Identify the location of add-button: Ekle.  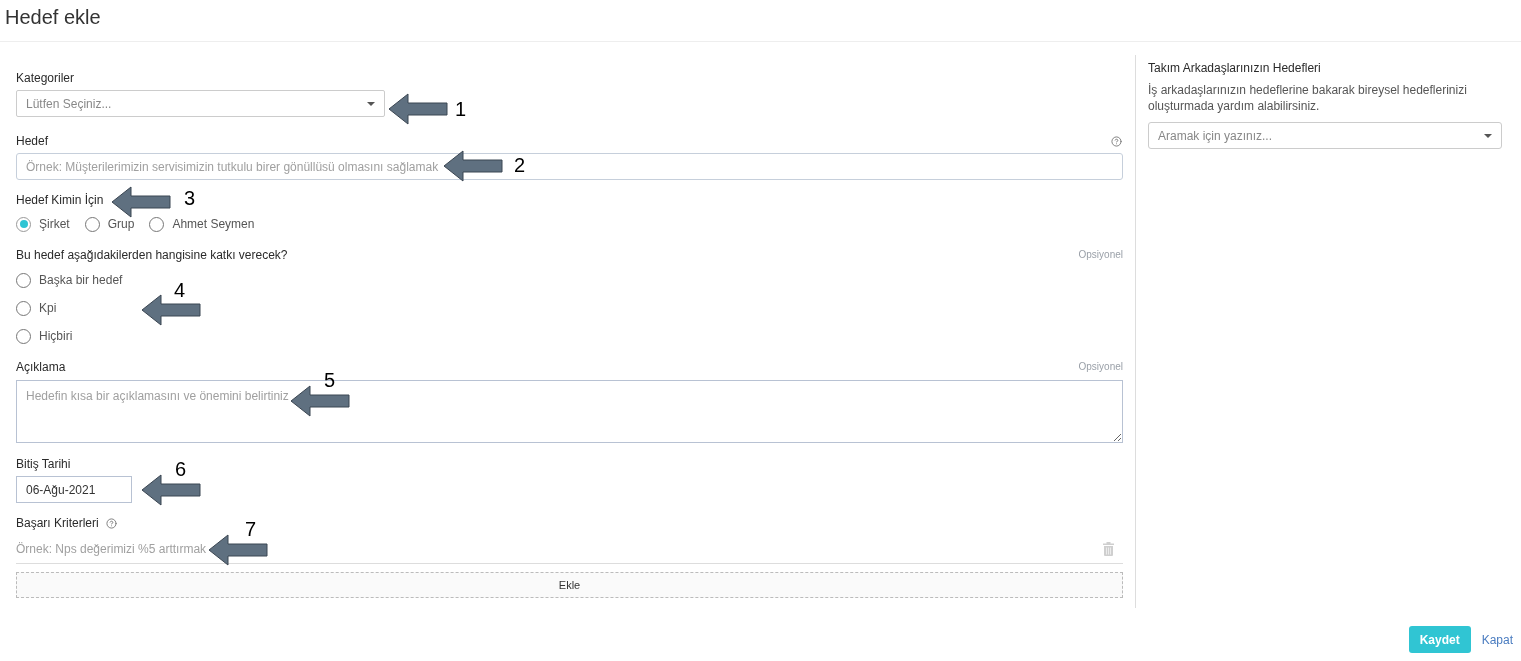
(569, 585).